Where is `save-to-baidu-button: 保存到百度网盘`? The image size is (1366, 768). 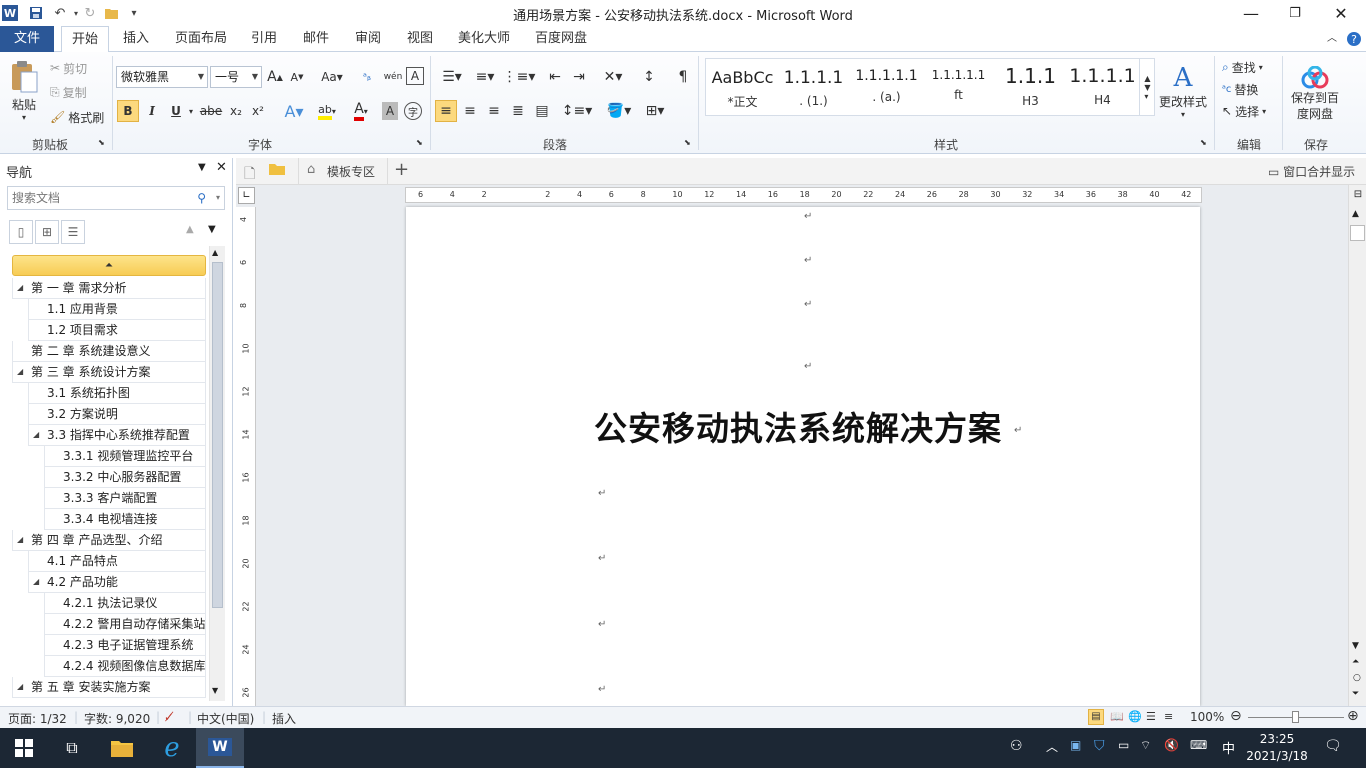
save-to-baidu-button: 保存到百度网盘 is located at coordinates (1315, 94).